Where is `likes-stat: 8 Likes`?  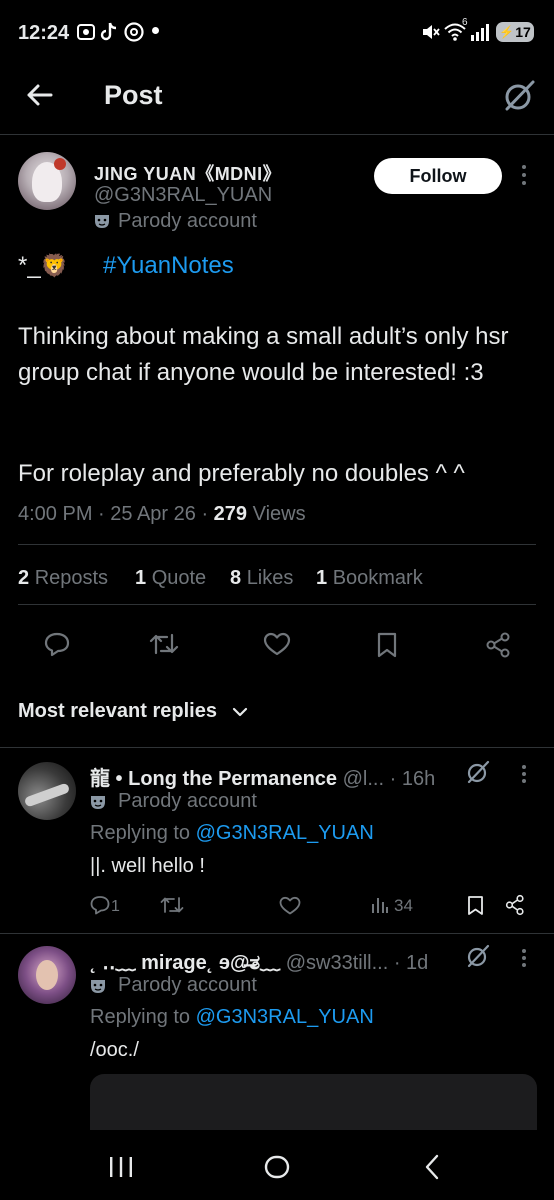 likes-stat: 8 Likes is located at coordinates (261, 578).